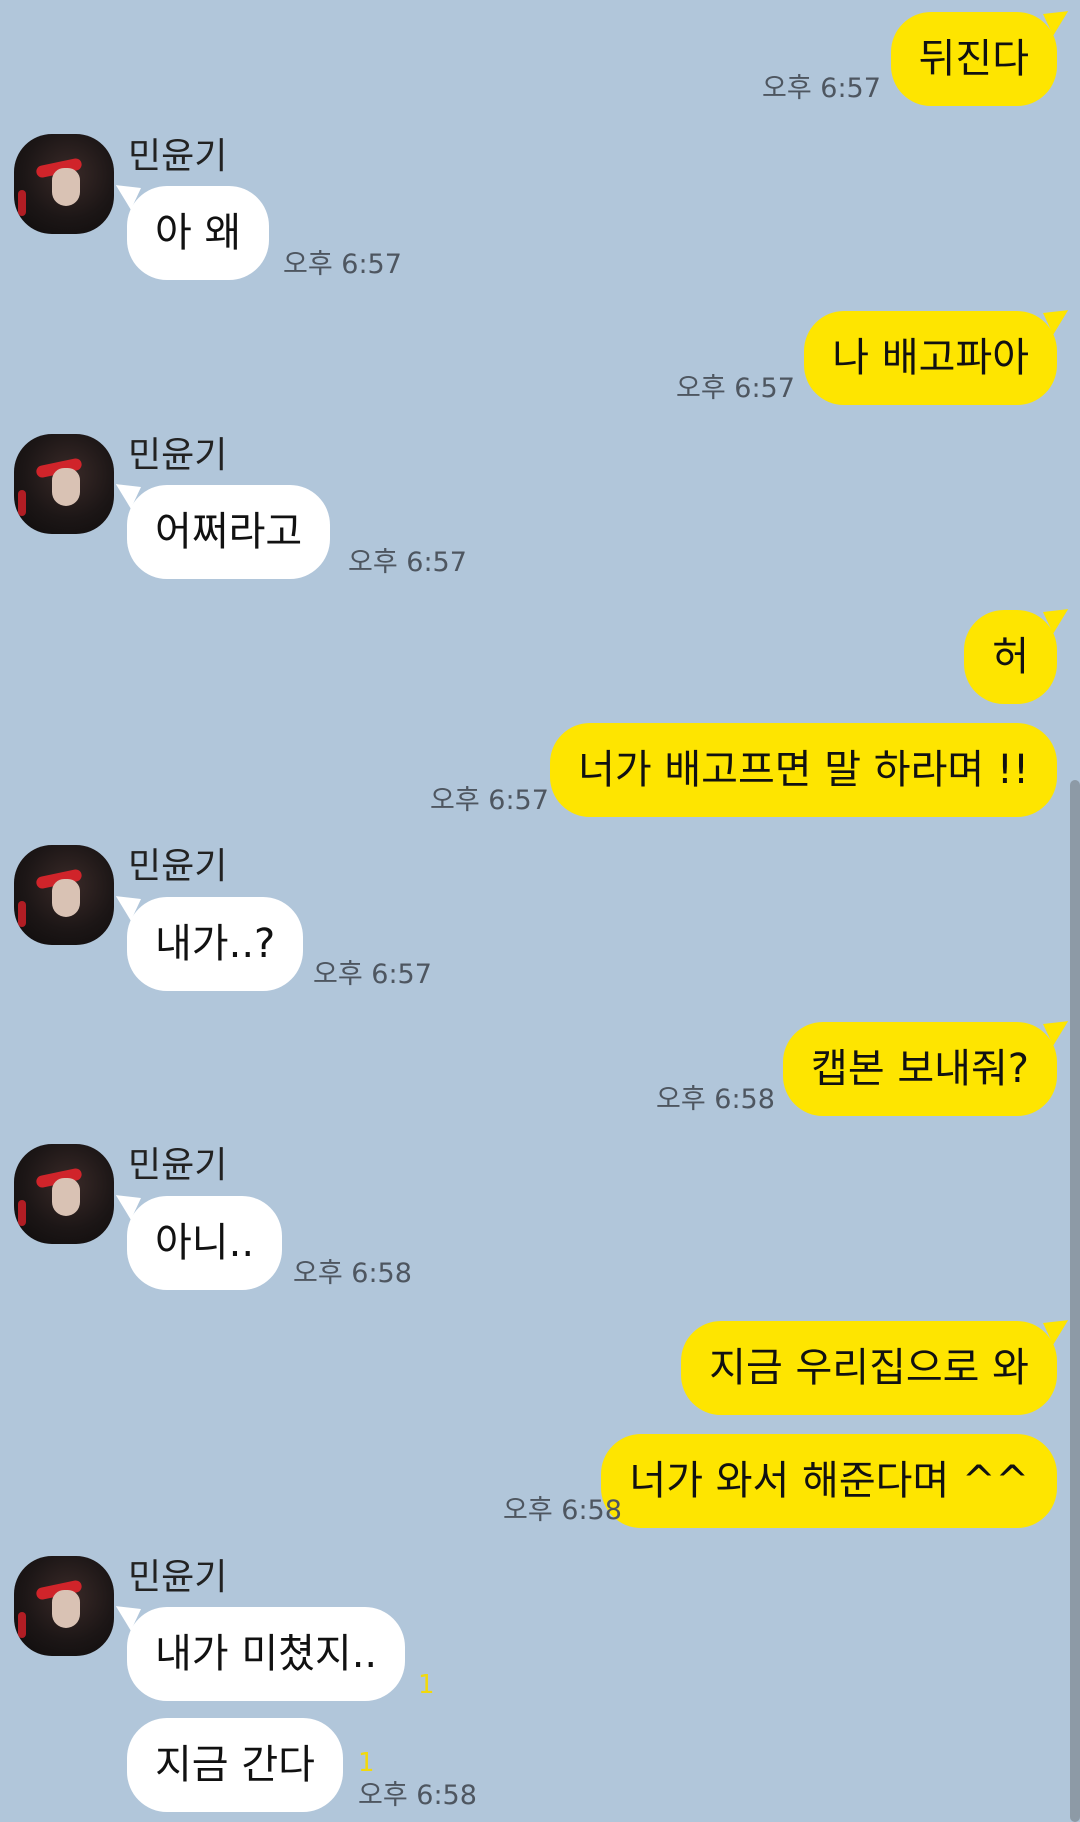 The height and width of the screenshot is (1822, 1080). What do you see at coordinates (266, 1654) in the screenshot?
I see `their-message-bubble: 내가 미쳤지..` at bounding box center [266, 1654].